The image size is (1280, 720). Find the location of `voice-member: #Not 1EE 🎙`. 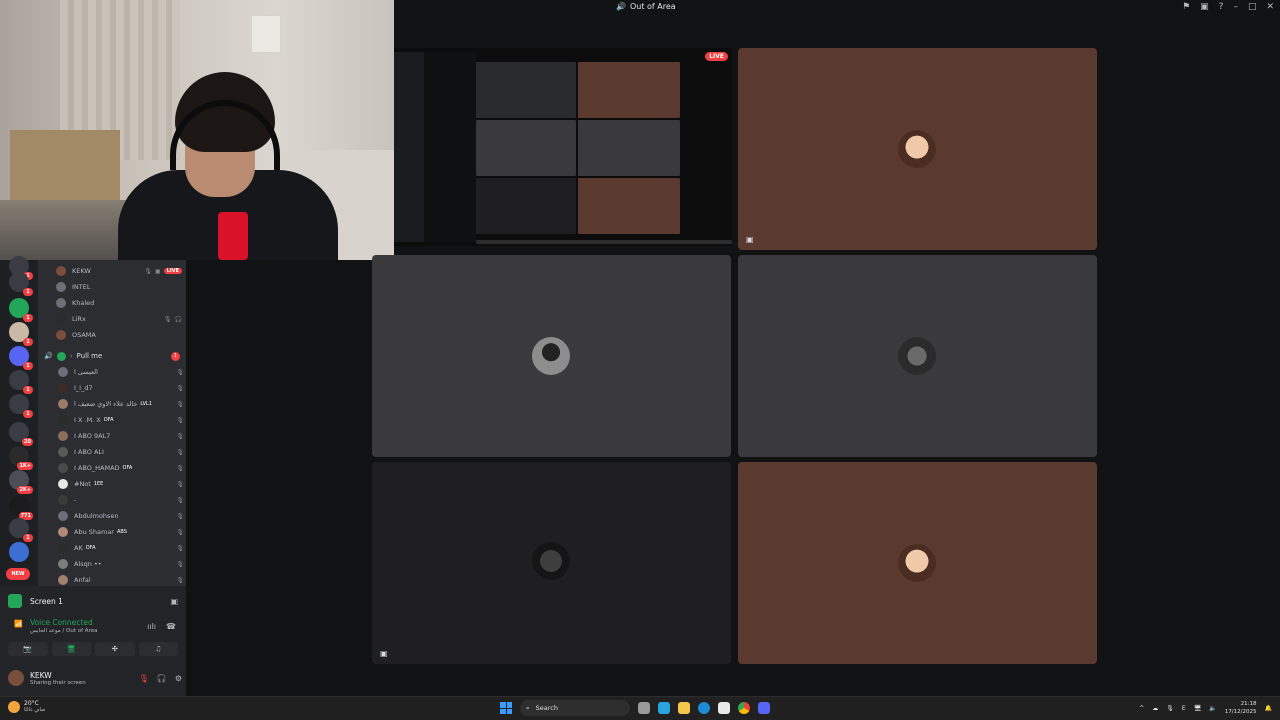

voice-member: #Not 1EE 🎙 is located at coordinates (121, 484).